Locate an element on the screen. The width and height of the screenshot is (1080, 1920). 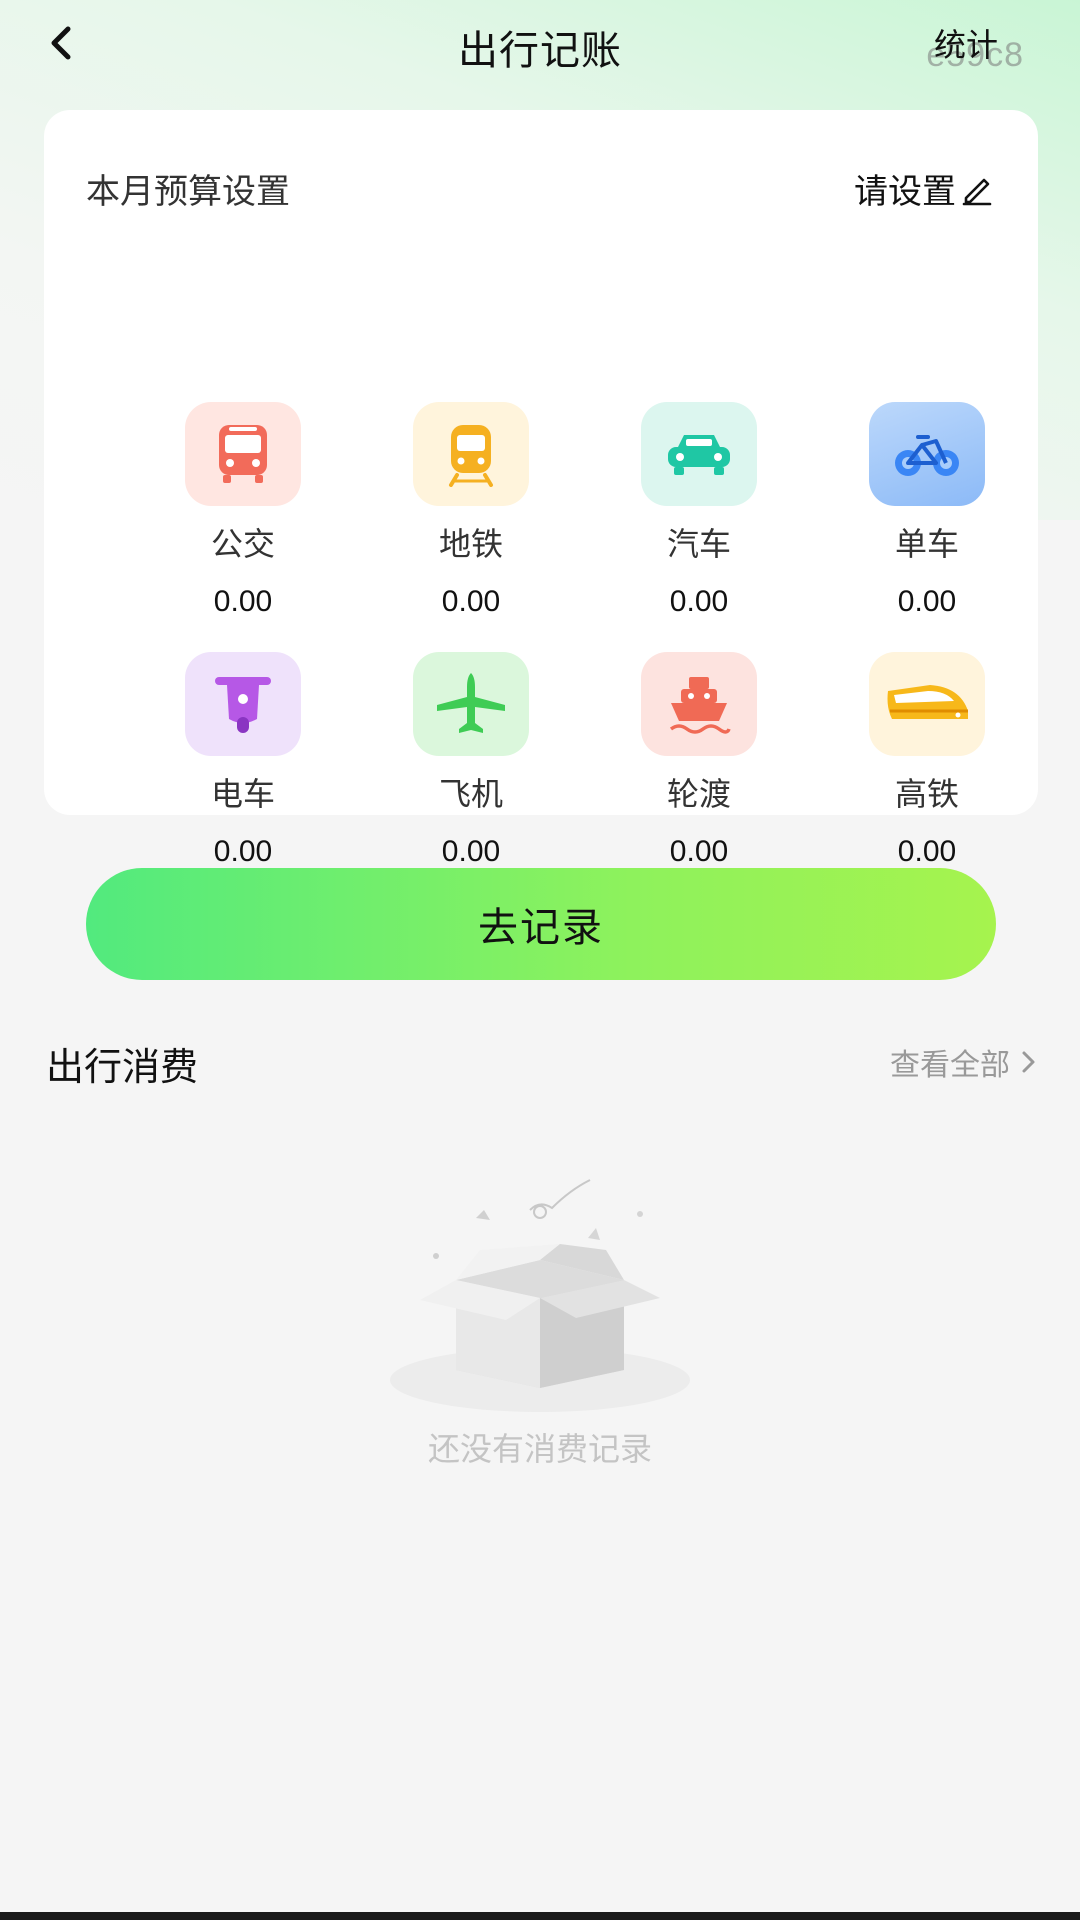
go-record-button: 去记录 is located at coordinates (541, 924).